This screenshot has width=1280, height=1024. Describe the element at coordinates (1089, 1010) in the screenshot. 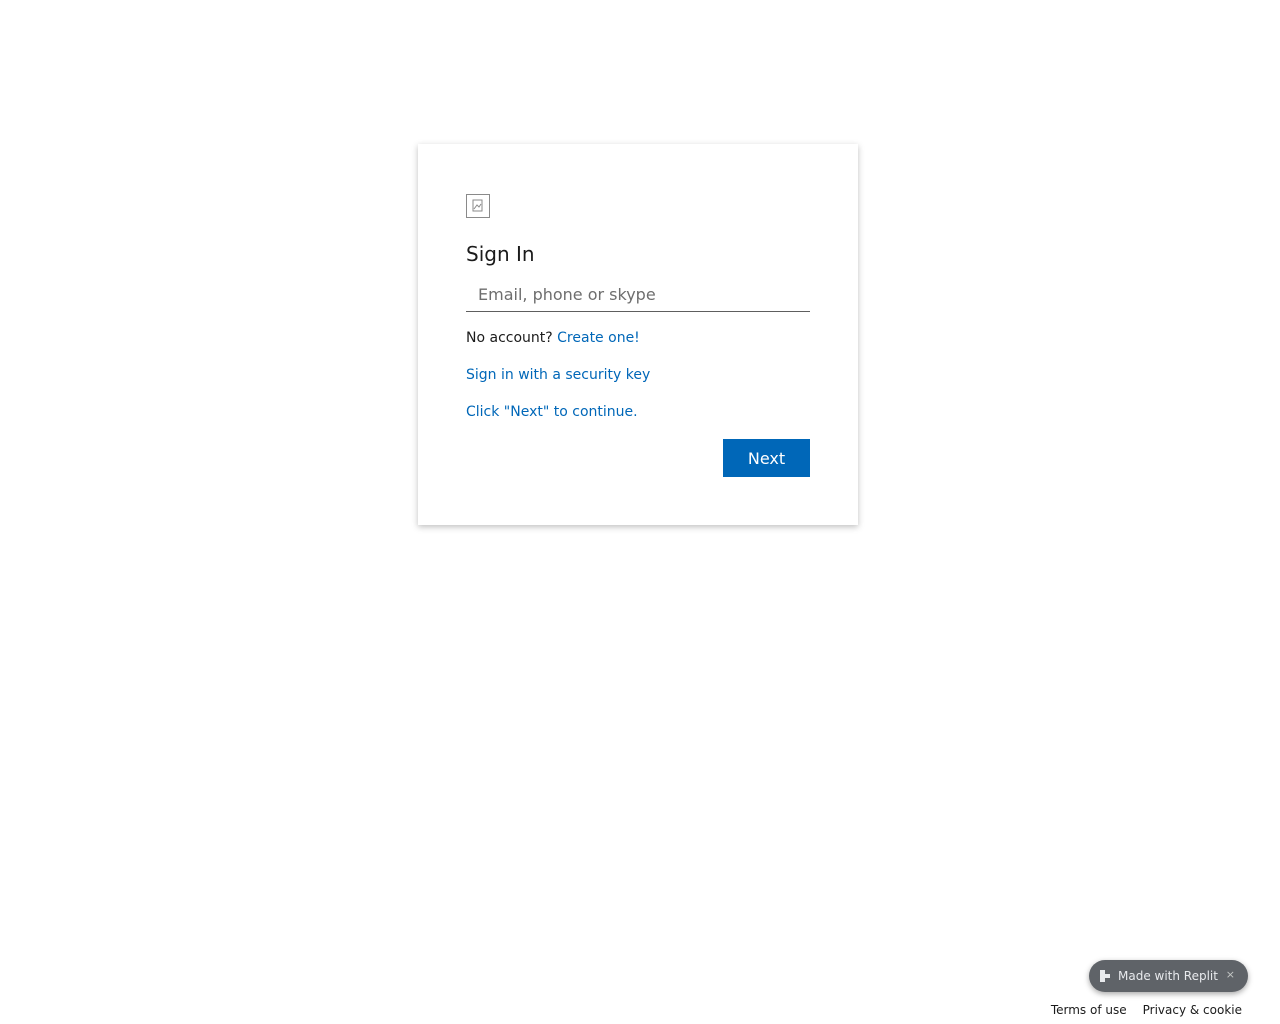

I see `terms-link: Terms of use` at that location.